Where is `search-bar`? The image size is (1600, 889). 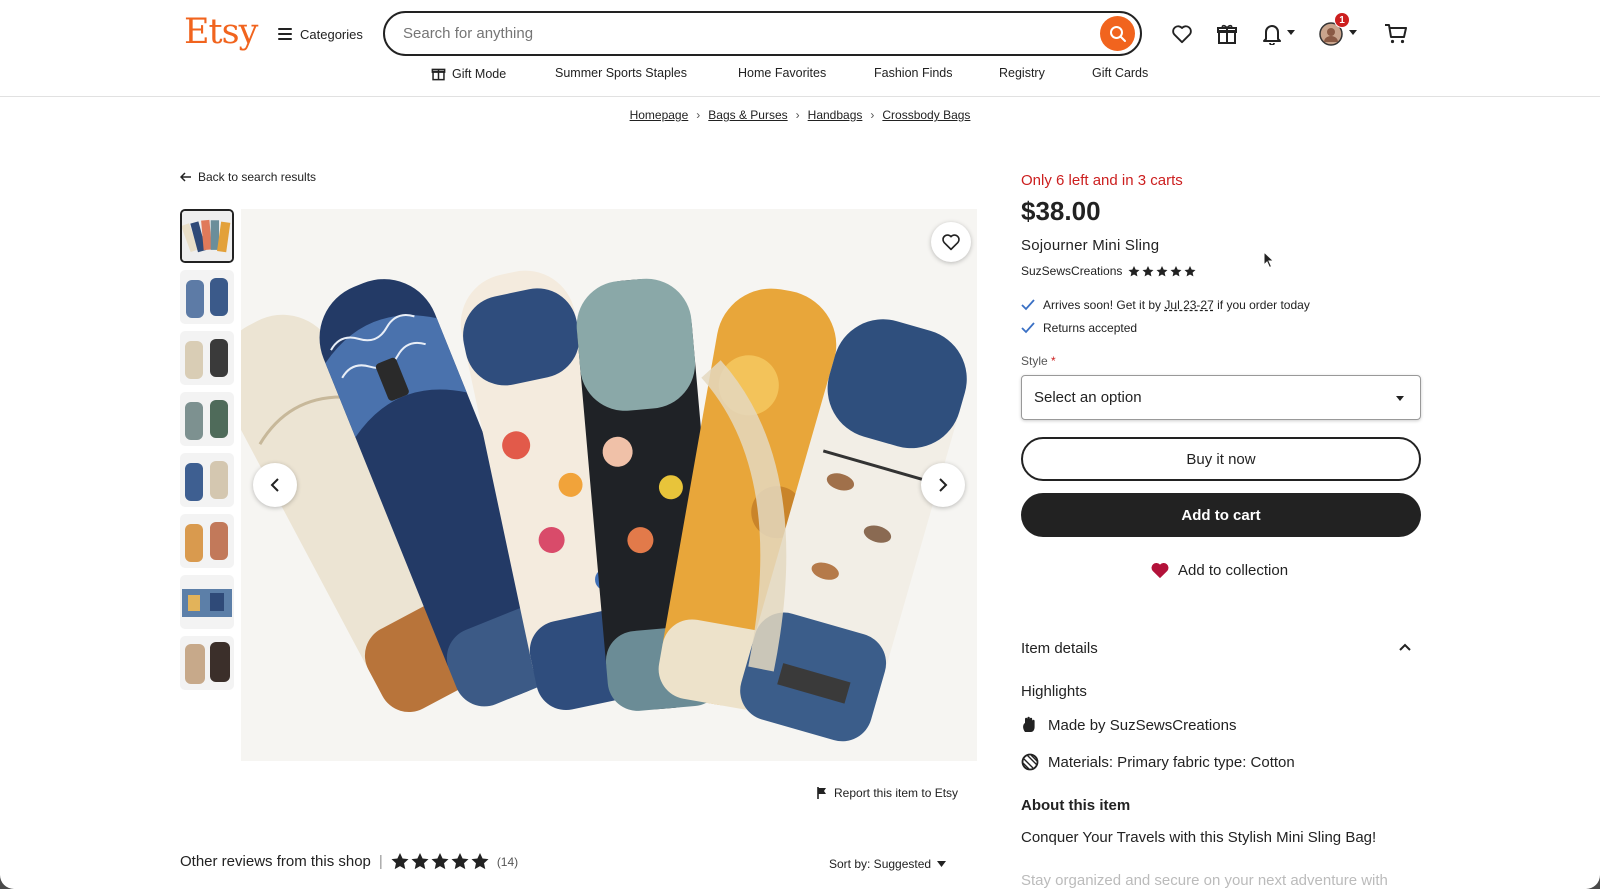
search-bar is located at coordinates (762, 33).